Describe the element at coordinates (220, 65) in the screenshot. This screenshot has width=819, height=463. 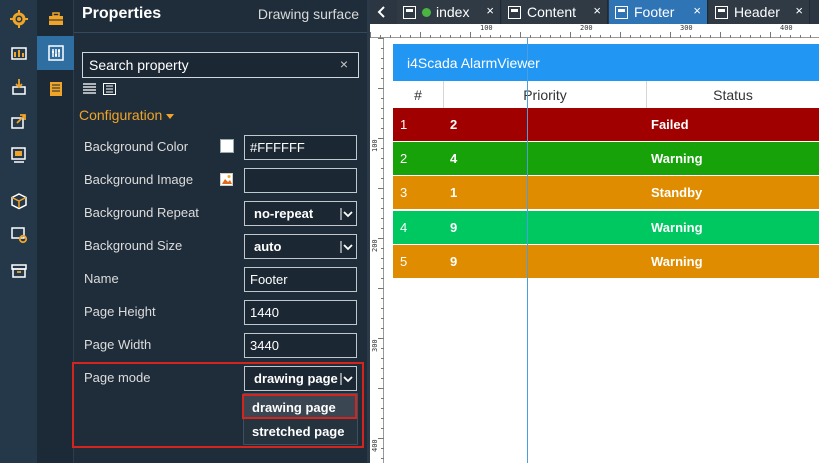
I see `search-input: Search property ×` at that location.